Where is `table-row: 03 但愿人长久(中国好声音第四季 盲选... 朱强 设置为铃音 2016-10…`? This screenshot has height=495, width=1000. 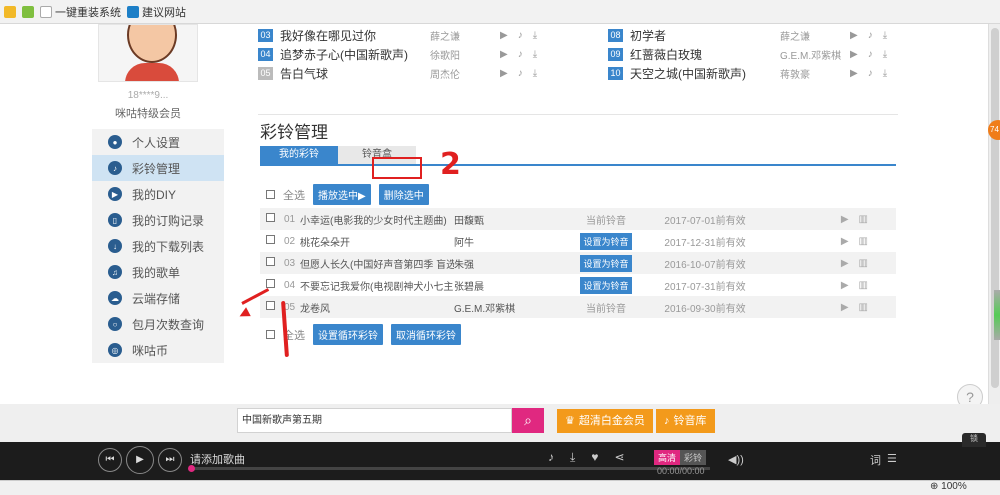 table-row: 03 但愿人长久(中国好声音第四季 盲选... 朱强 设置为铃音 2016-10… is located at coordinates (578, 263).